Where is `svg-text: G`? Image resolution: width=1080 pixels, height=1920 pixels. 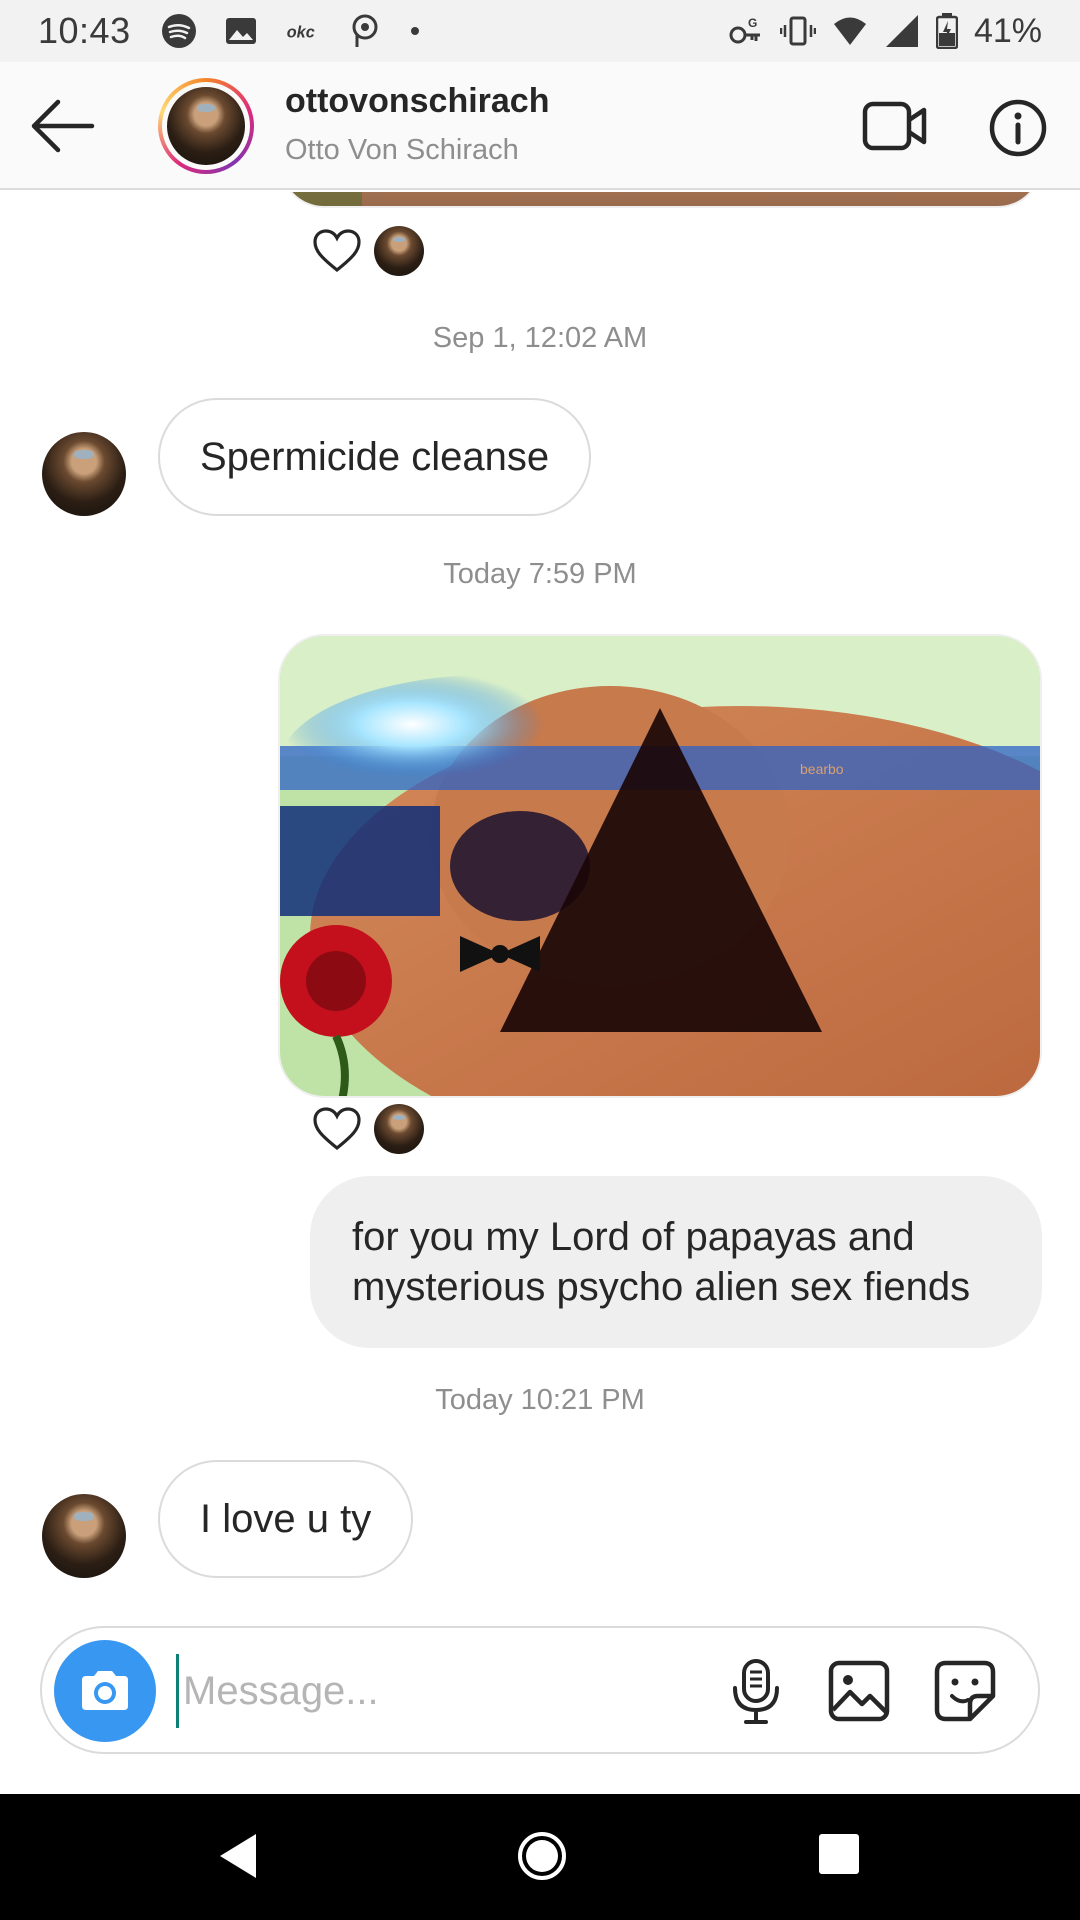
svg-text: G is located at coordinates (752, 23).